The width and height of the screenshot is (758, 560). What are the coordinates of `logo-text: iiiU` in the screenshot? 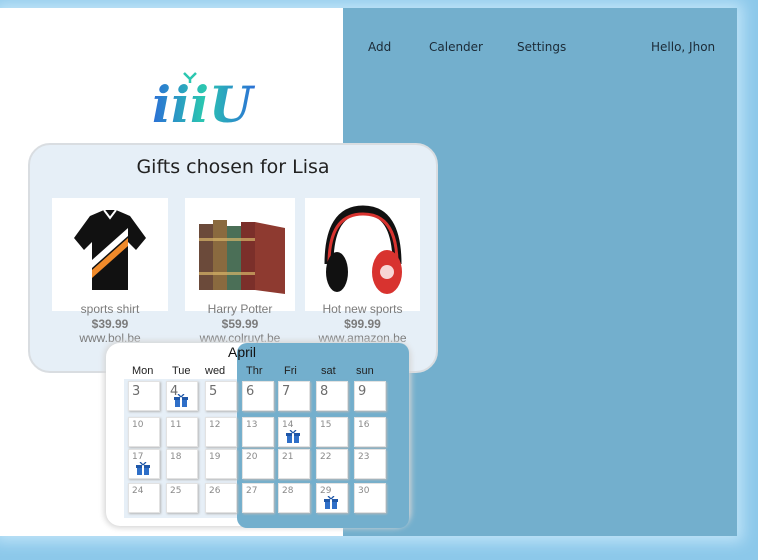 It's located at (204, 101).